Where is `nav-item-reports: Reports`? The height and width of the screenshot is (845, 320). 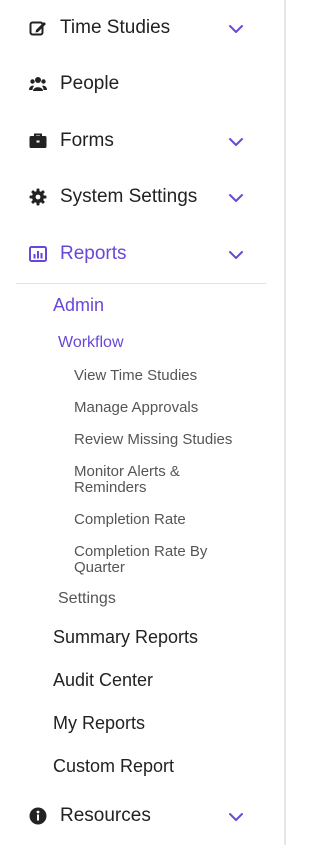
nav-item-reports: Reports is located at coordinates (135, 254).